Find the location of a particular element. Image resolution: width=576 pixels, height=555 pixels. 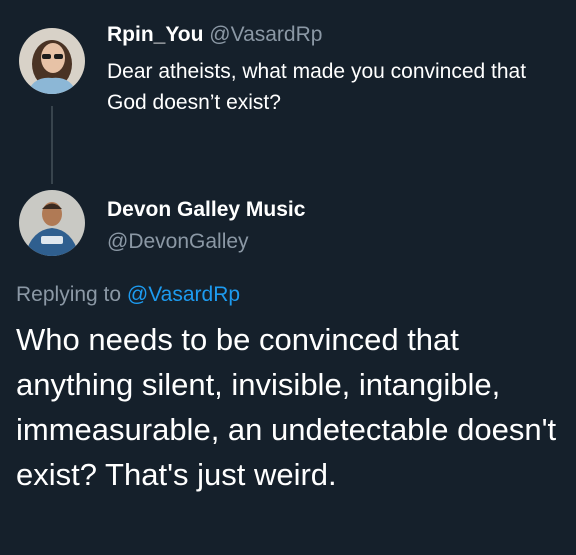

reply-handle: @DevonGalley is located at coordinates (178, 242).